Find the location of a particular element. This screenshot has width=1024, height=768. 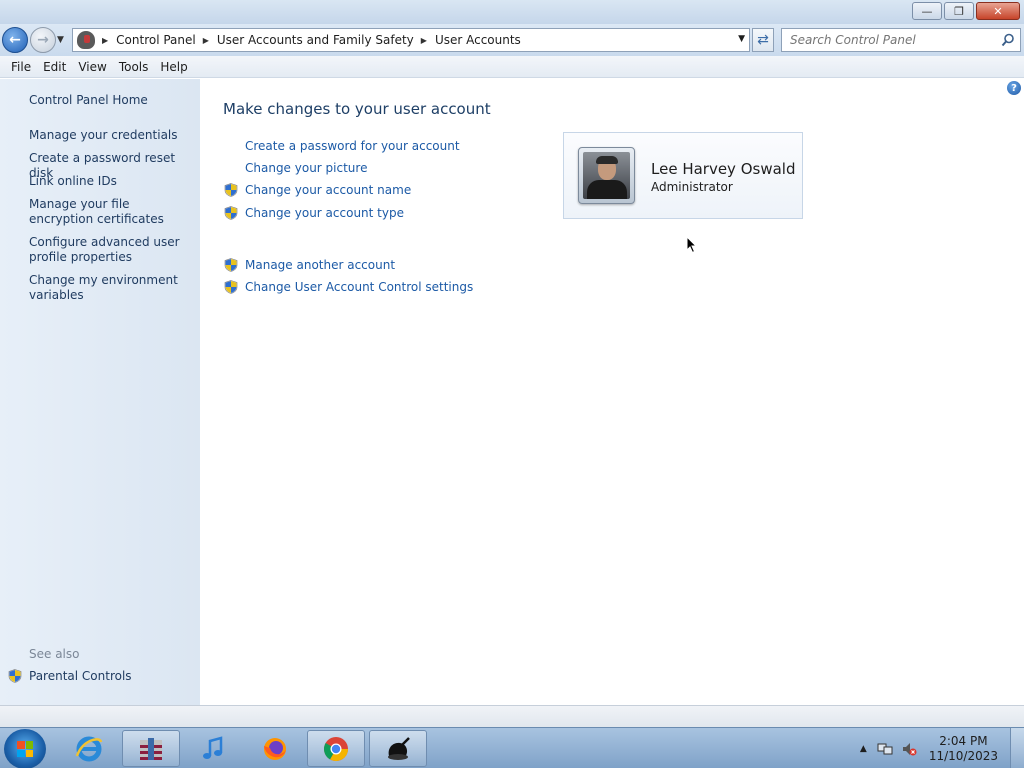

link-online-ids-link: Link online IDs is located at coordinates (111, 181).